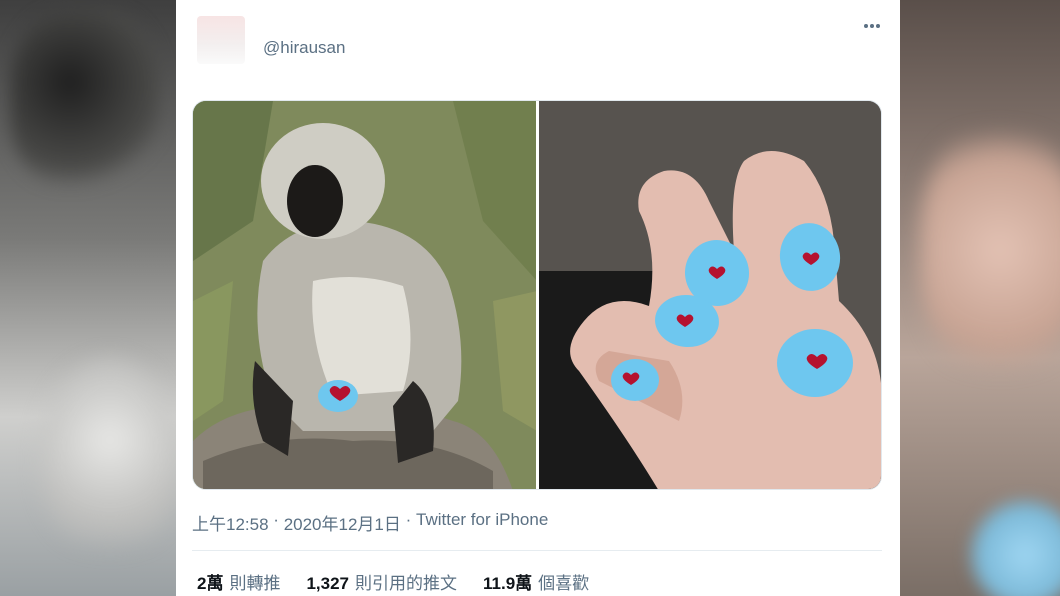 This screenshot has width=1060, height=596. What do you see at coordinates (210, 583) in the screenshot?
I see `stat-number: 2萬` at bounding box center [210, 583].